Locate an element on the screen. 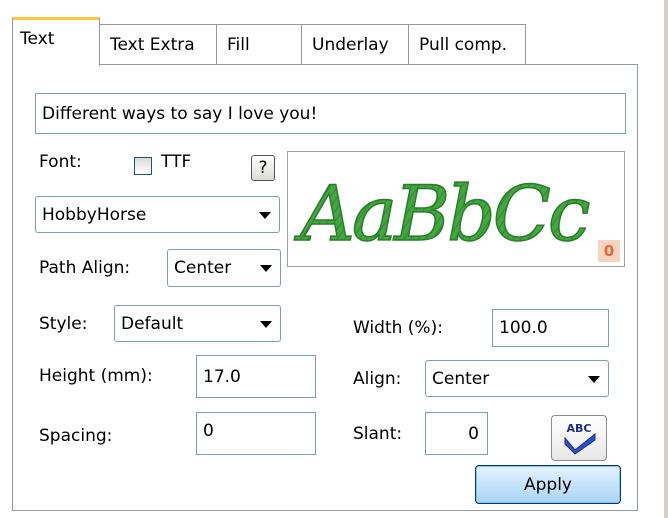 The image size is (668, 518). preview-sample-text: AaBbCc is located at coordinates (442, 213).